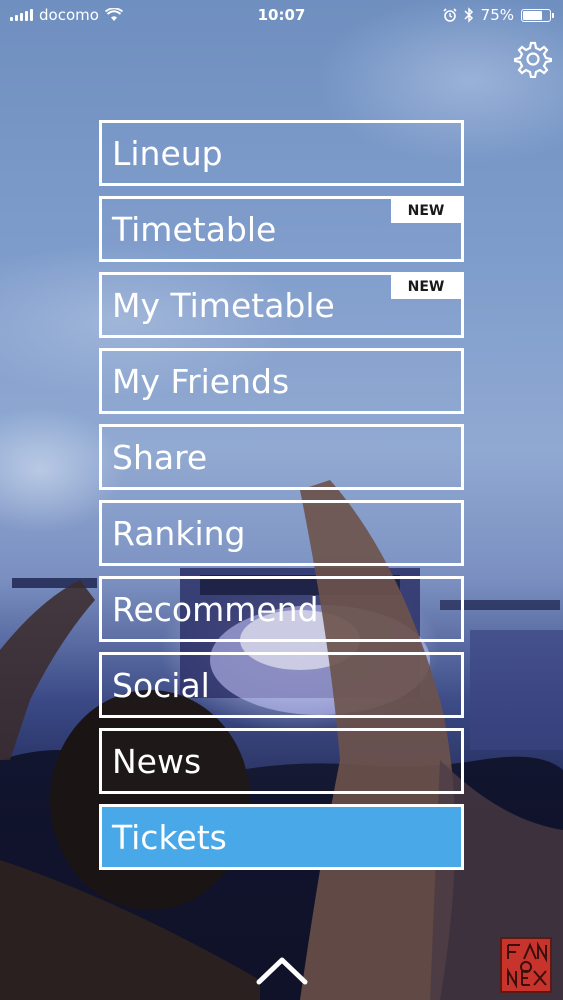 This screenshot has width=563, height=1000. Describe the element at coordinates (223, 305) in the screenshot. I see `menu-item-label: My Timetable` at that location.